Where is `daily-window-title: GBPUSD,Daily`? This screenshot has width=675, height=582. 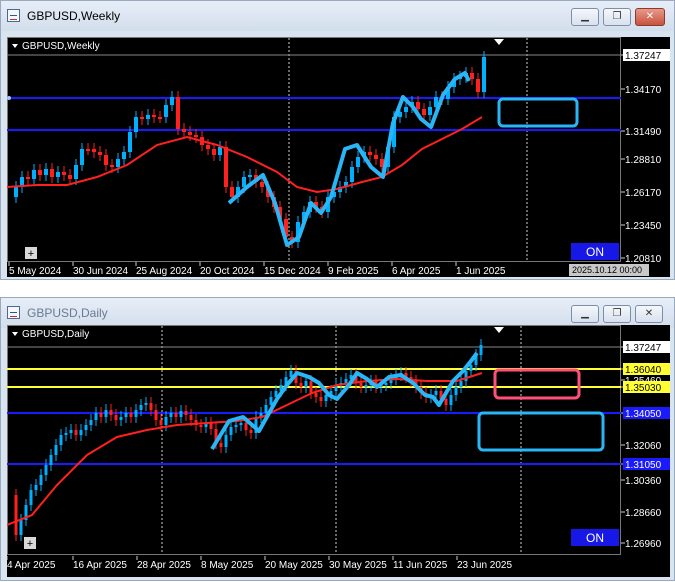 daily-window-title: GBPUSD,Daily is located at coordinates (67, 313).